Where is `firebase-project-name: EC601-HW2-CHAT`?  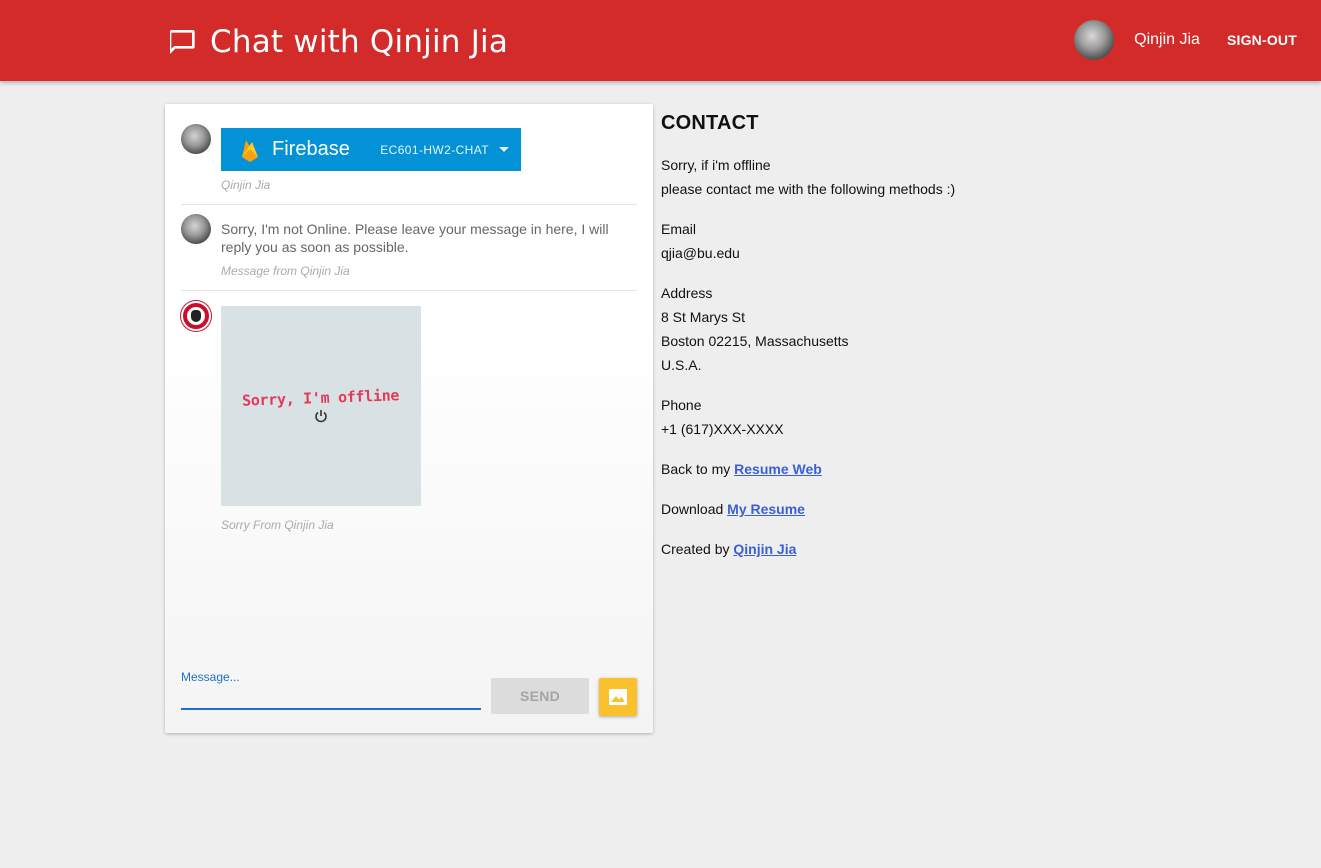 firebase-project-name: EC601-HW2-CHAT is located at coordinates (434, 149).